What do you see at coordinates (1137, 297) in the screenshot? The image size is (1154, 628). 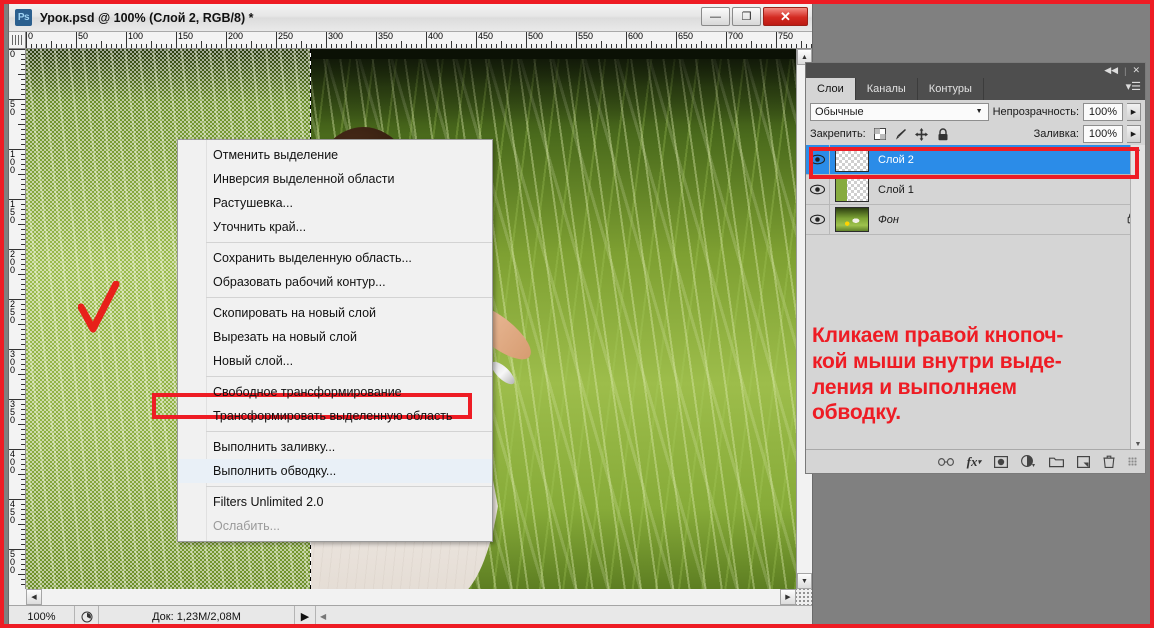 I see `layer-list-scrollbar: ▲ ▼` at bounding box center [1137, 297].